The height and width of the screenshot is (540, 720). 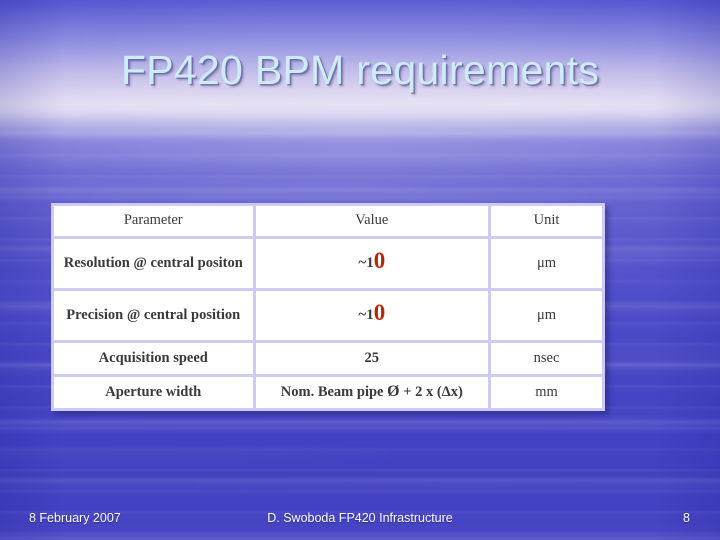 I want to click on table-header-row: Parameter Value Unit, so click(x=328, y=221).